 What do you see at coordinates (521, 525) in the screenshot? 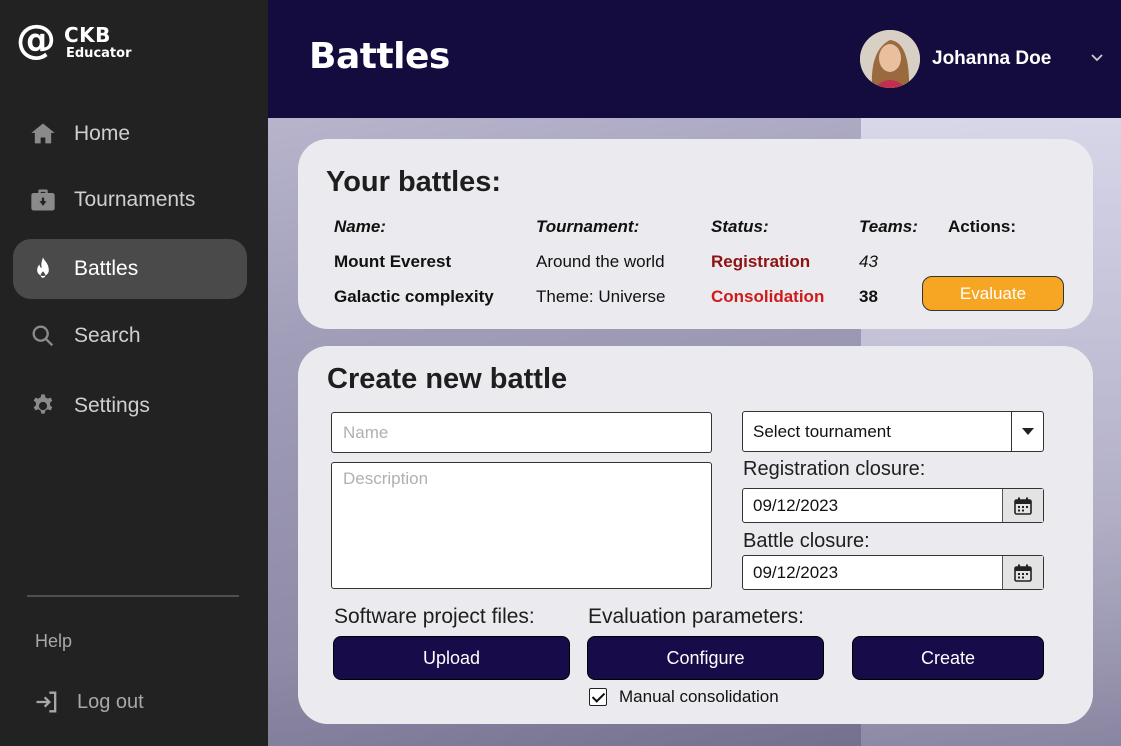
I see `description-input: Description` at bounding box center [521, 525].